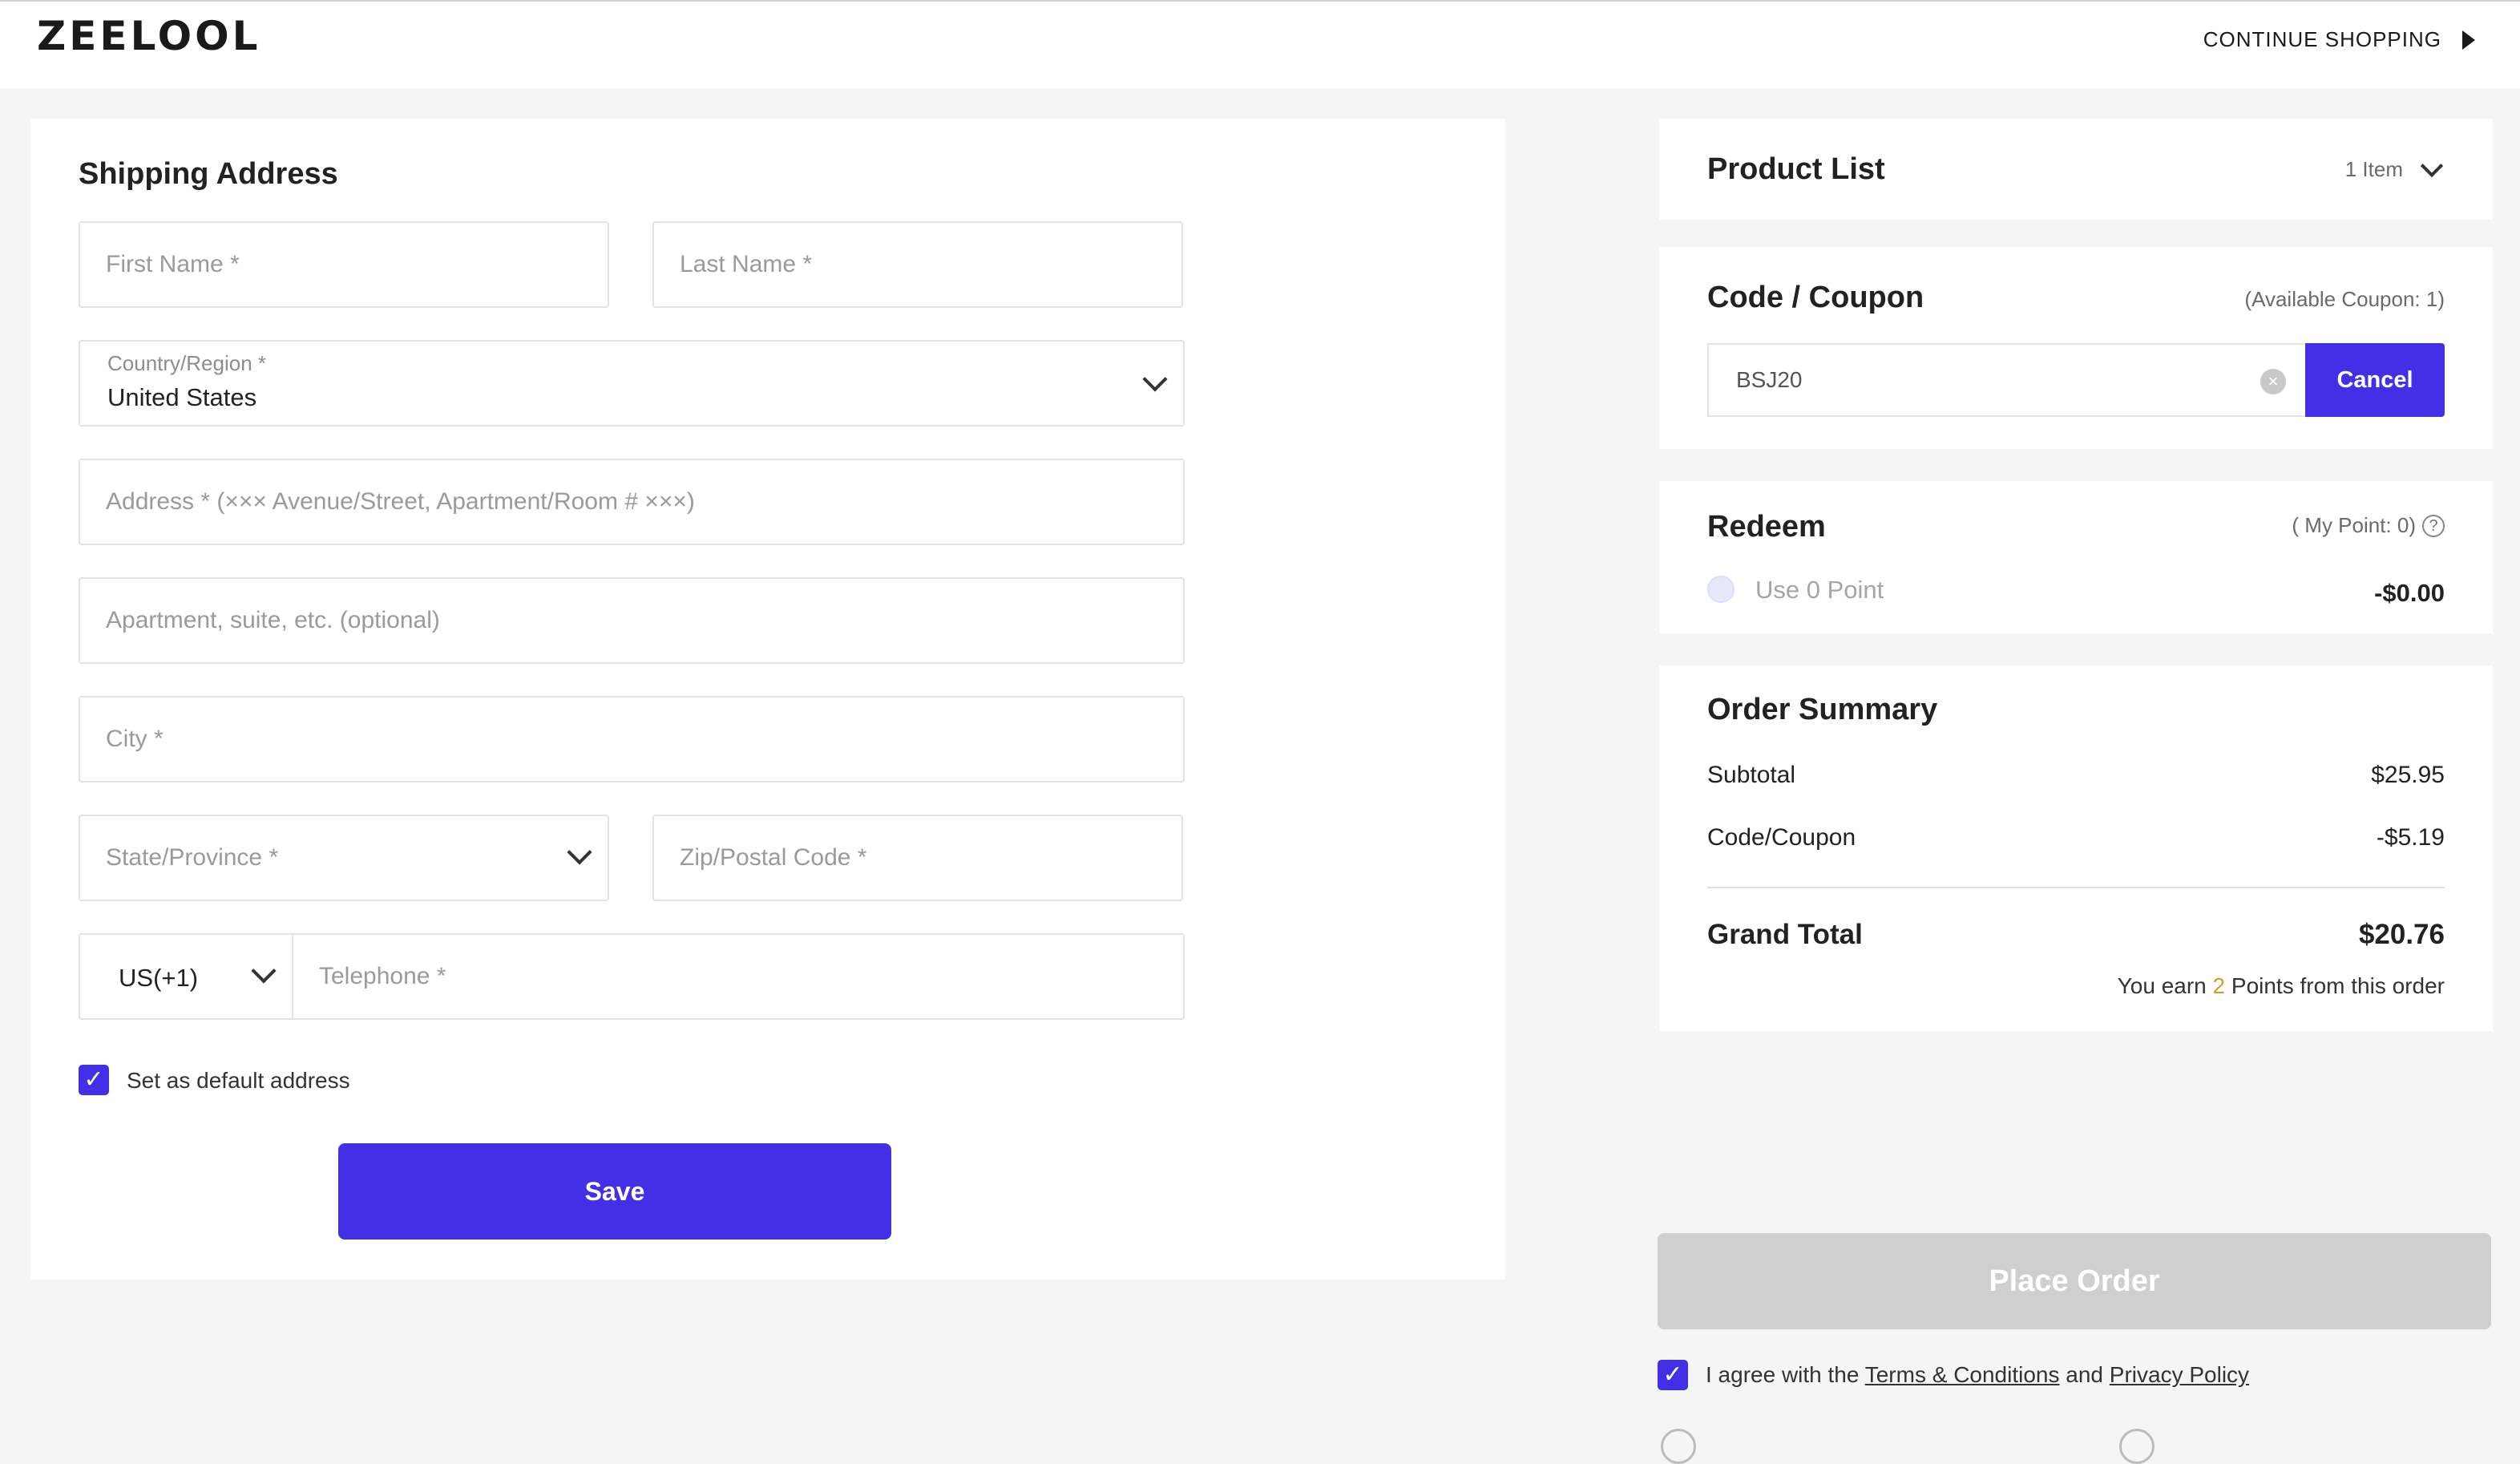 Image resolution: width=2520 pixels, height=1464 pixels. I want to click on save-button: Save, so click(614, 1191).